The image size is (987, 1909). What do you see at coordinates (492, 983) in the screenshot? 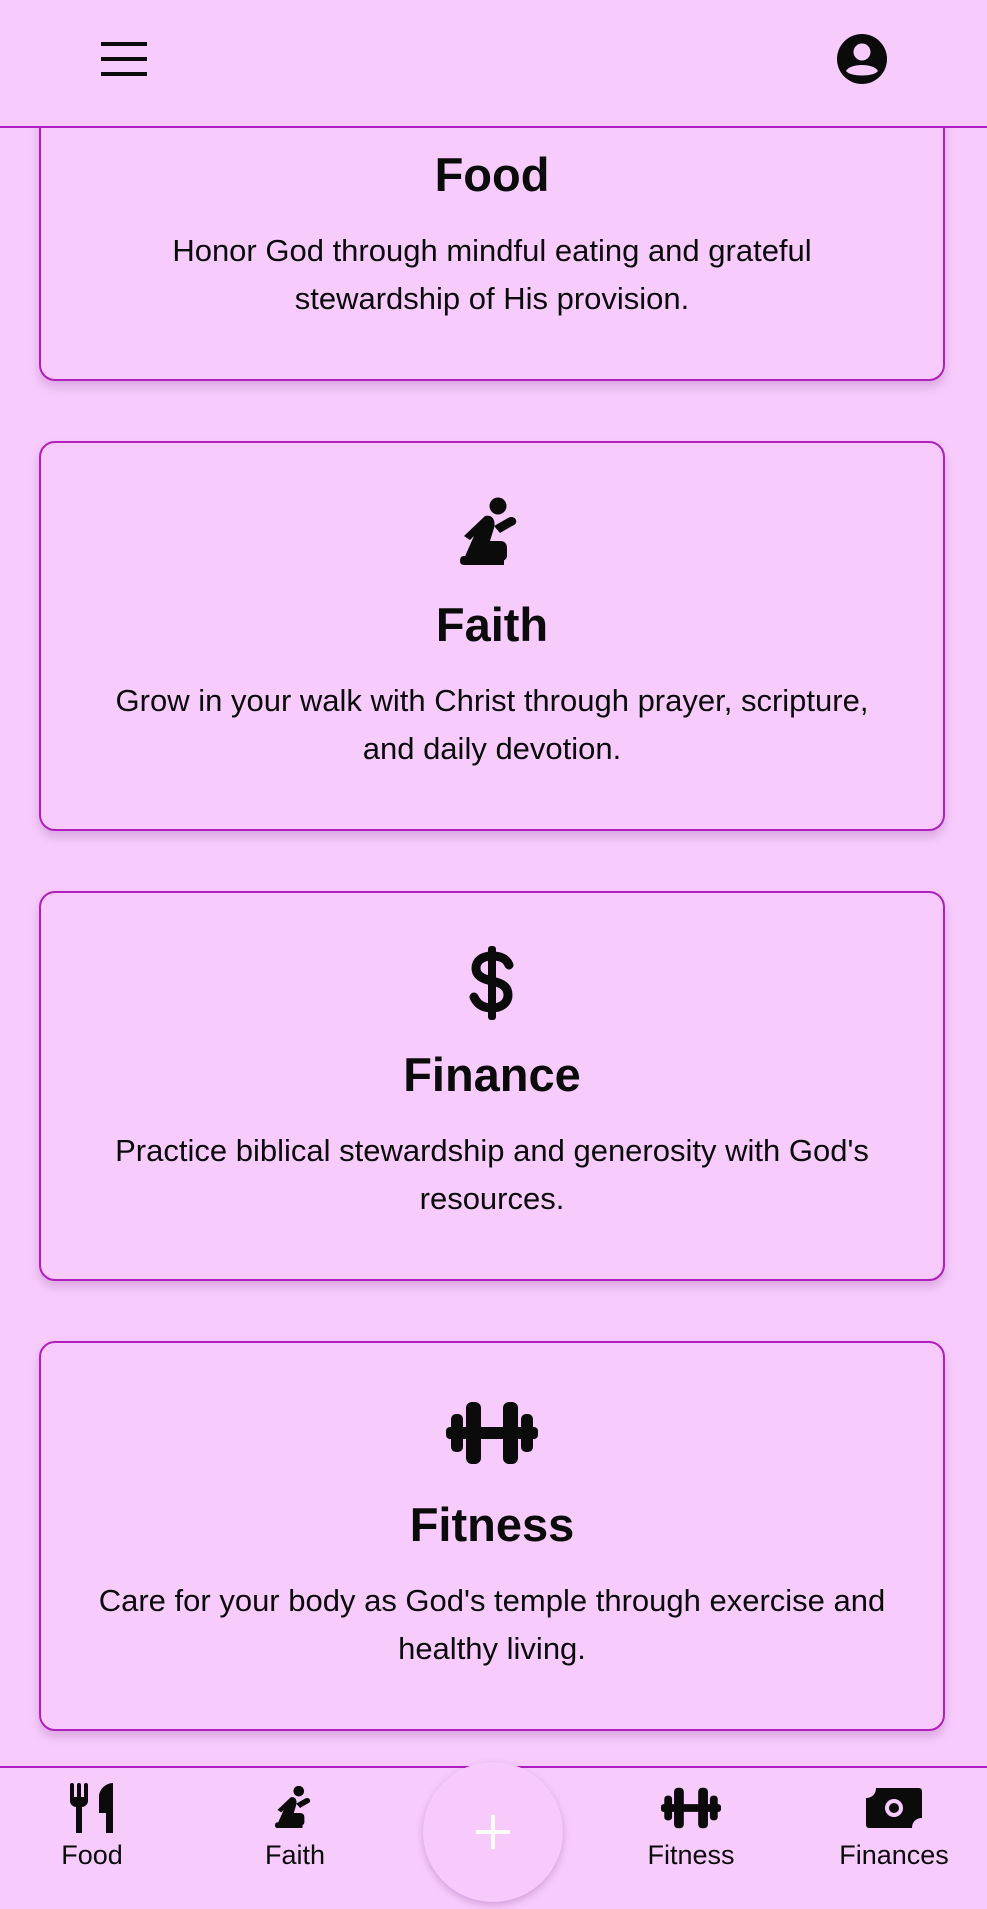
I see `dollar-sign-icon` at bounding box center [492, 983].